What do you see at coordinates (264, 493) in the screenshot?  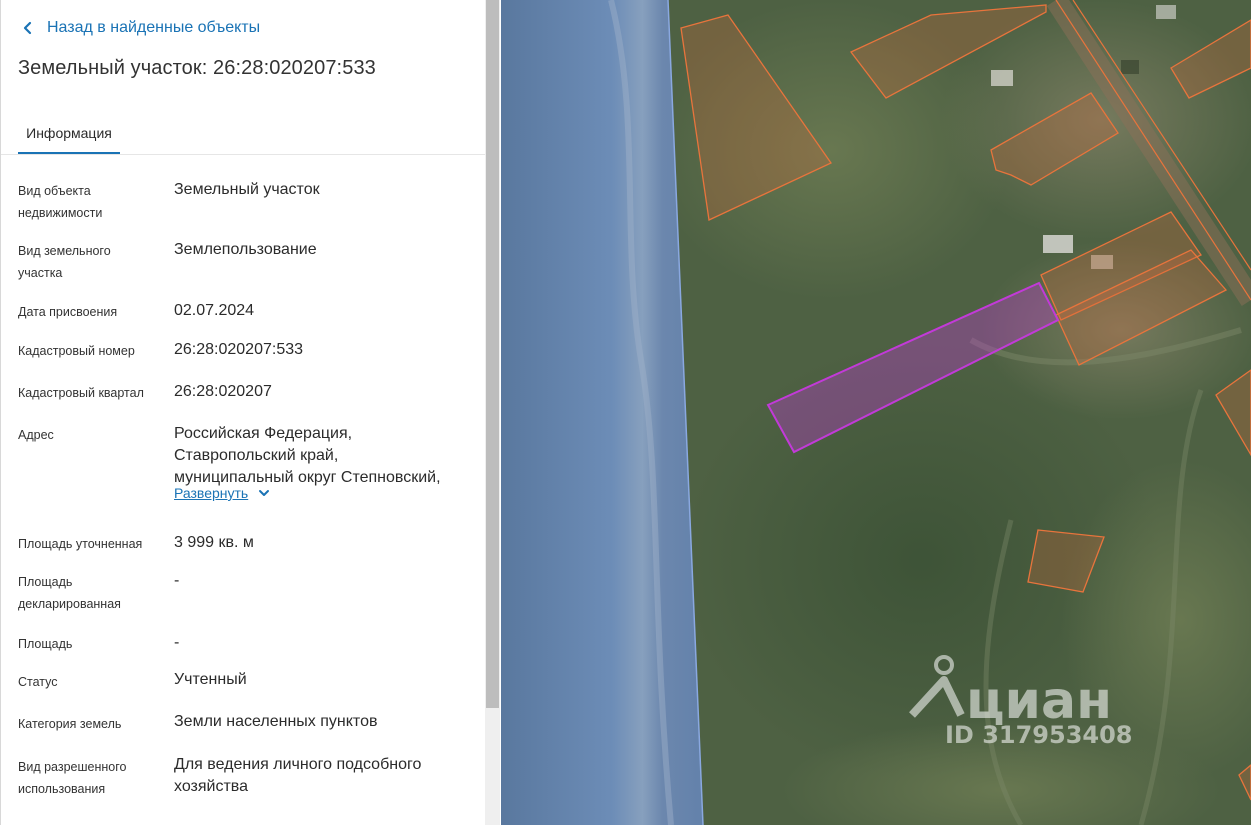 I see `chevron-down-icon` at bounding box center [264, 493].